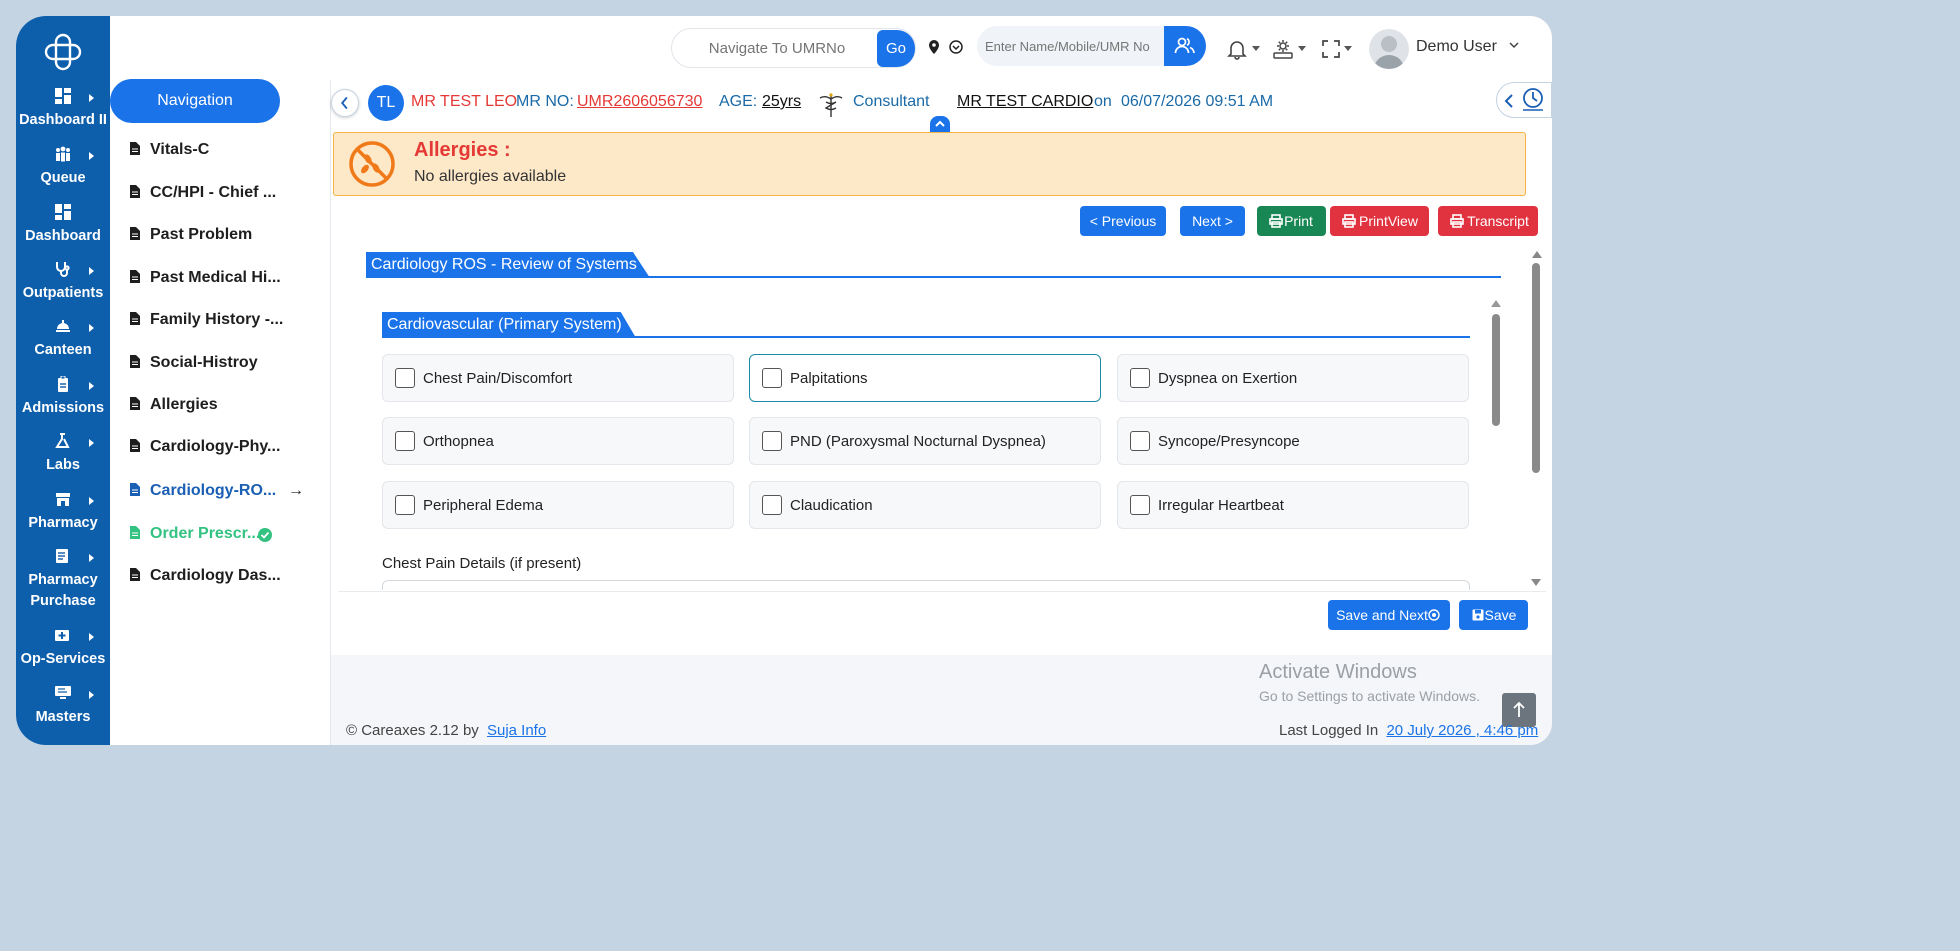  Describe the element at coordinates (925, 505) in the screenshot. I see `symptom-checkbox-item: Claudication` at that location.